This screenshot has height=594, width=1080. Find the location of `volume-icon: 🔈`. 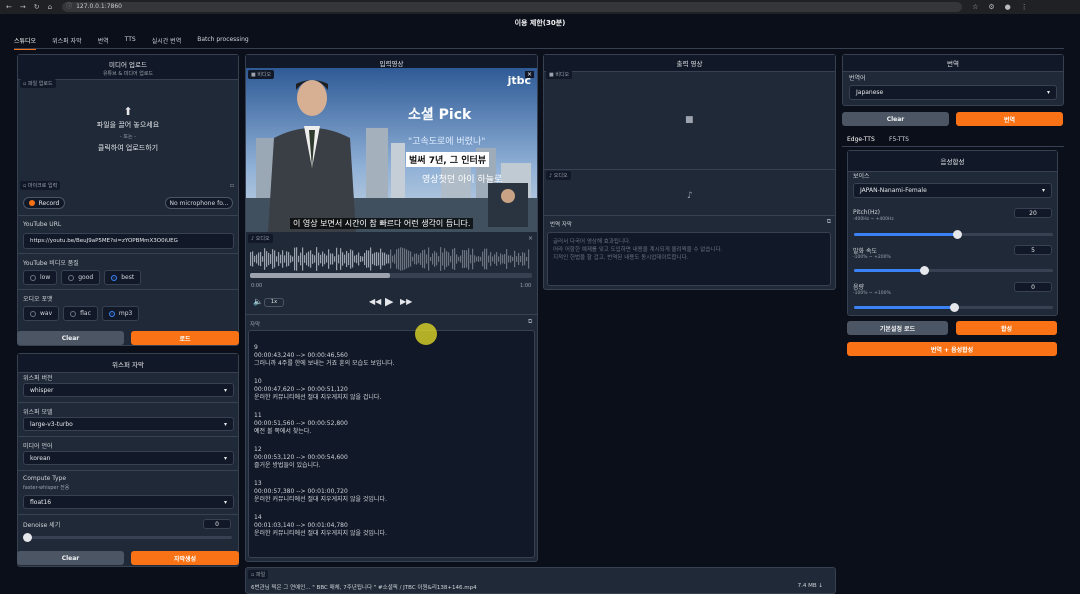

volume-icon: 🔈 is located at coordinates (258, 301).